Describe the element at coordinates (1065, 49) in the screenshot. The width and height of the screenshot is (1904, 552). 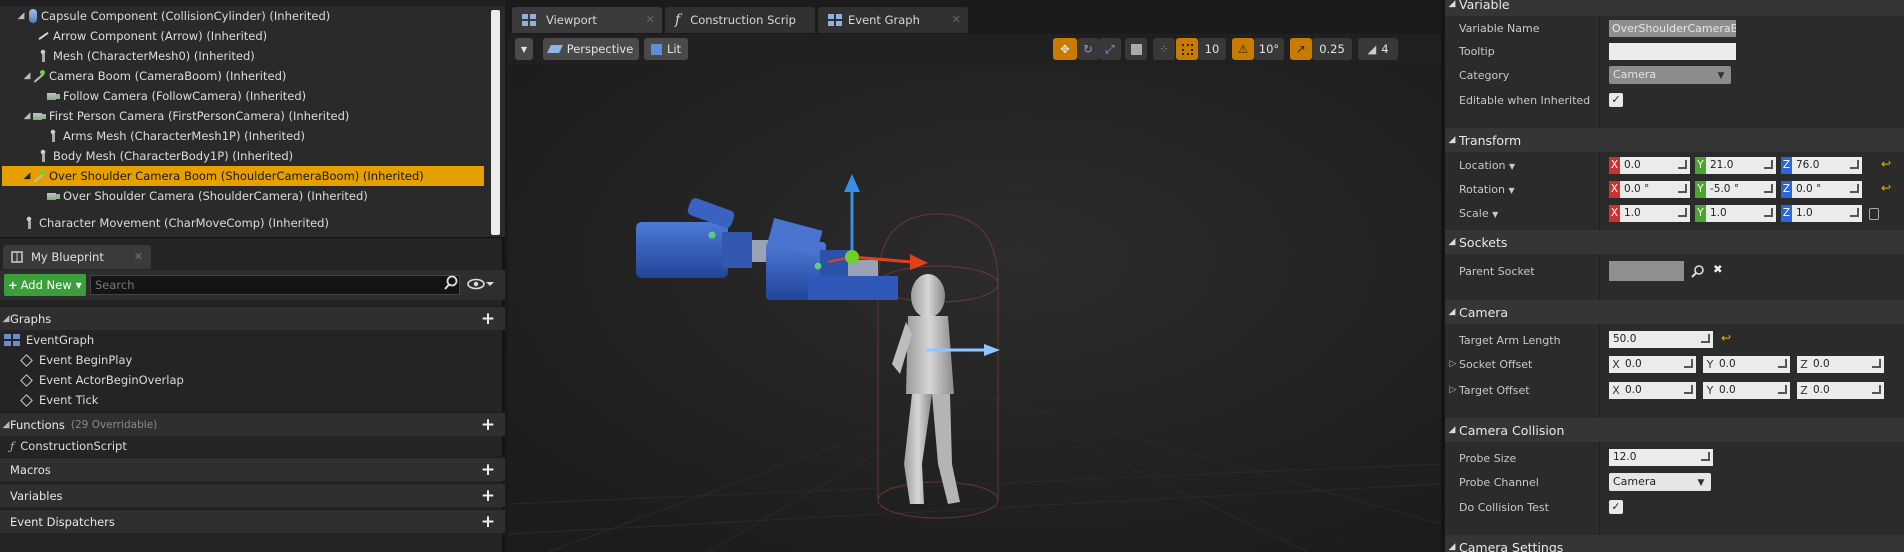
I see `translate-tool-button: ✥` at that location.